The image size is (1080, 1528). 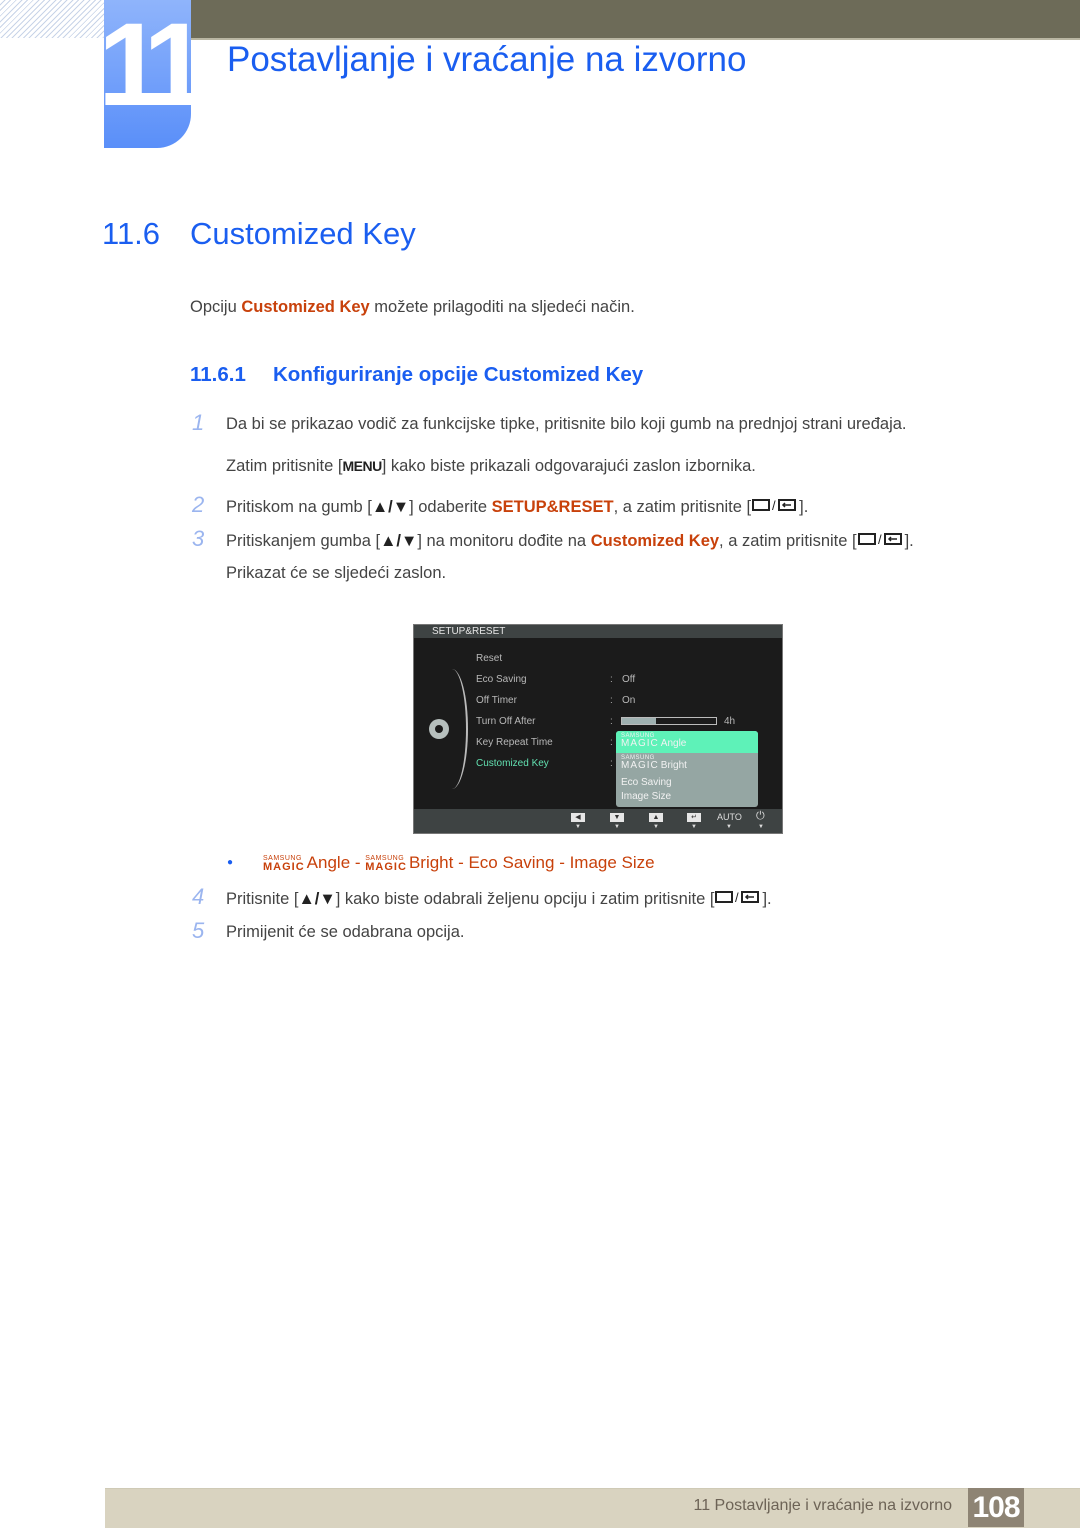 What do you see at coordinates (362, 466) in the screenshot?
I see `menu-key: MENU` at bounding box center [362, 466].